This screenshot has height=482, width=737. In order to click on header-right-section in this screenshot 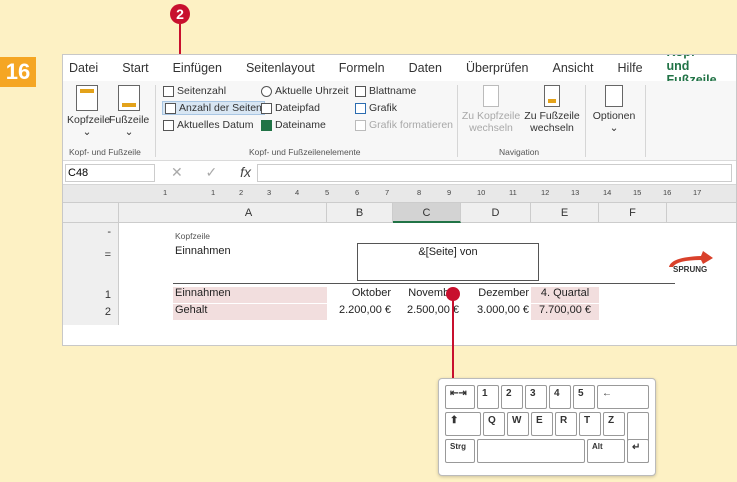, I will do `click(607, 262)`.